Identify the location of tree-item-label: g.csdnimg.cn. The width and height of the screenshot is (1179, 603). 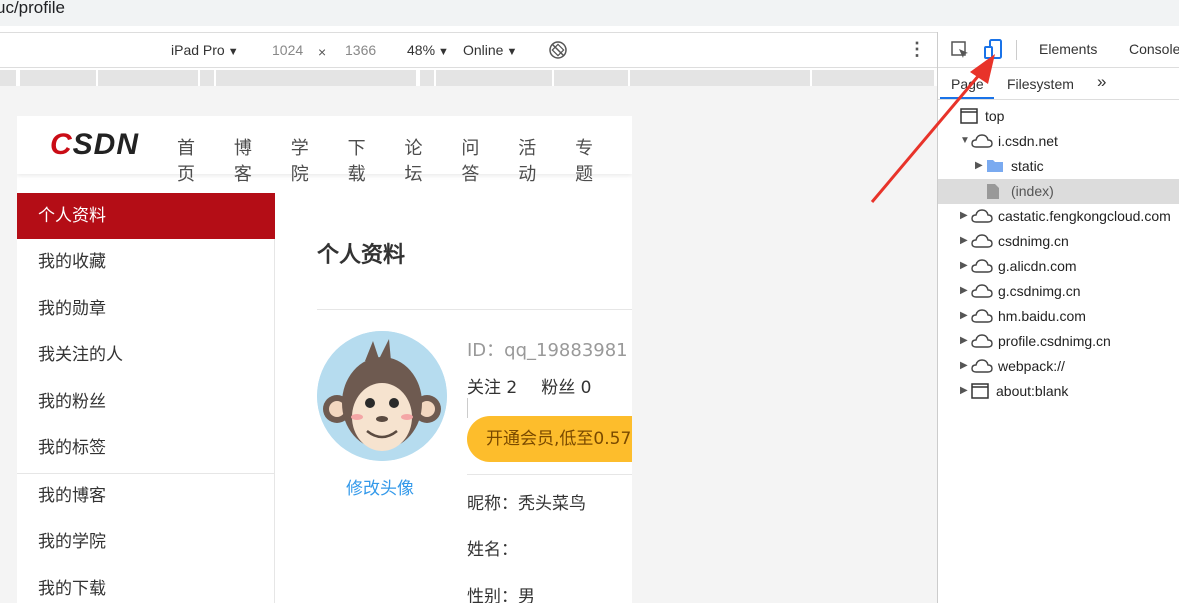
(1039, 291).